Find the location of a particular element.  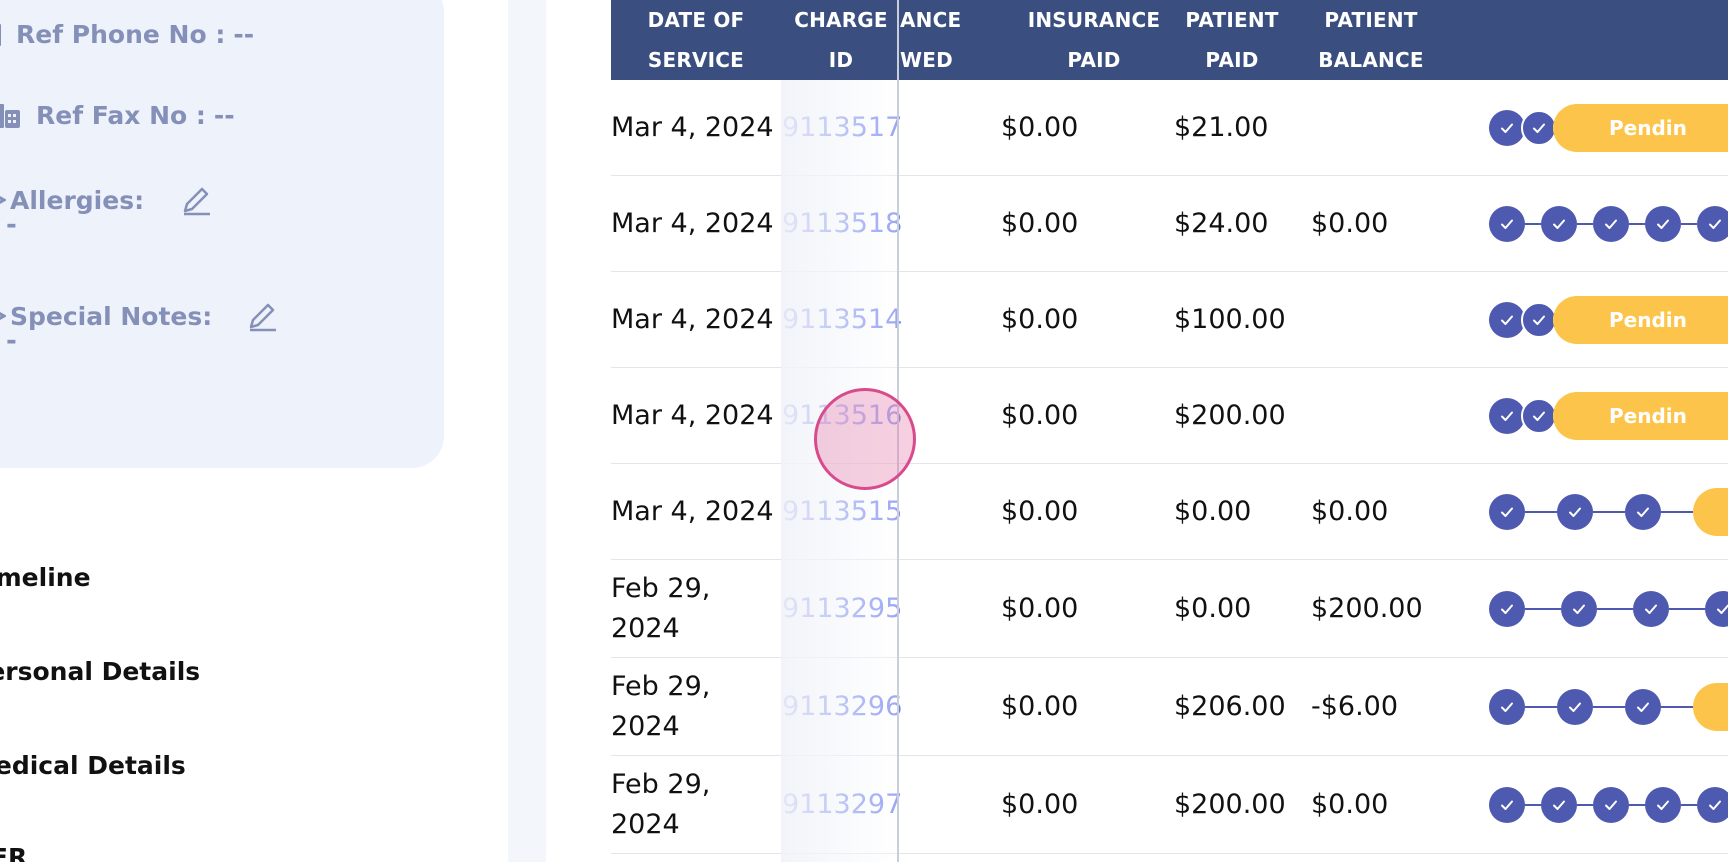

col-allowed-line2: WED is located at coordinates (926, 60).